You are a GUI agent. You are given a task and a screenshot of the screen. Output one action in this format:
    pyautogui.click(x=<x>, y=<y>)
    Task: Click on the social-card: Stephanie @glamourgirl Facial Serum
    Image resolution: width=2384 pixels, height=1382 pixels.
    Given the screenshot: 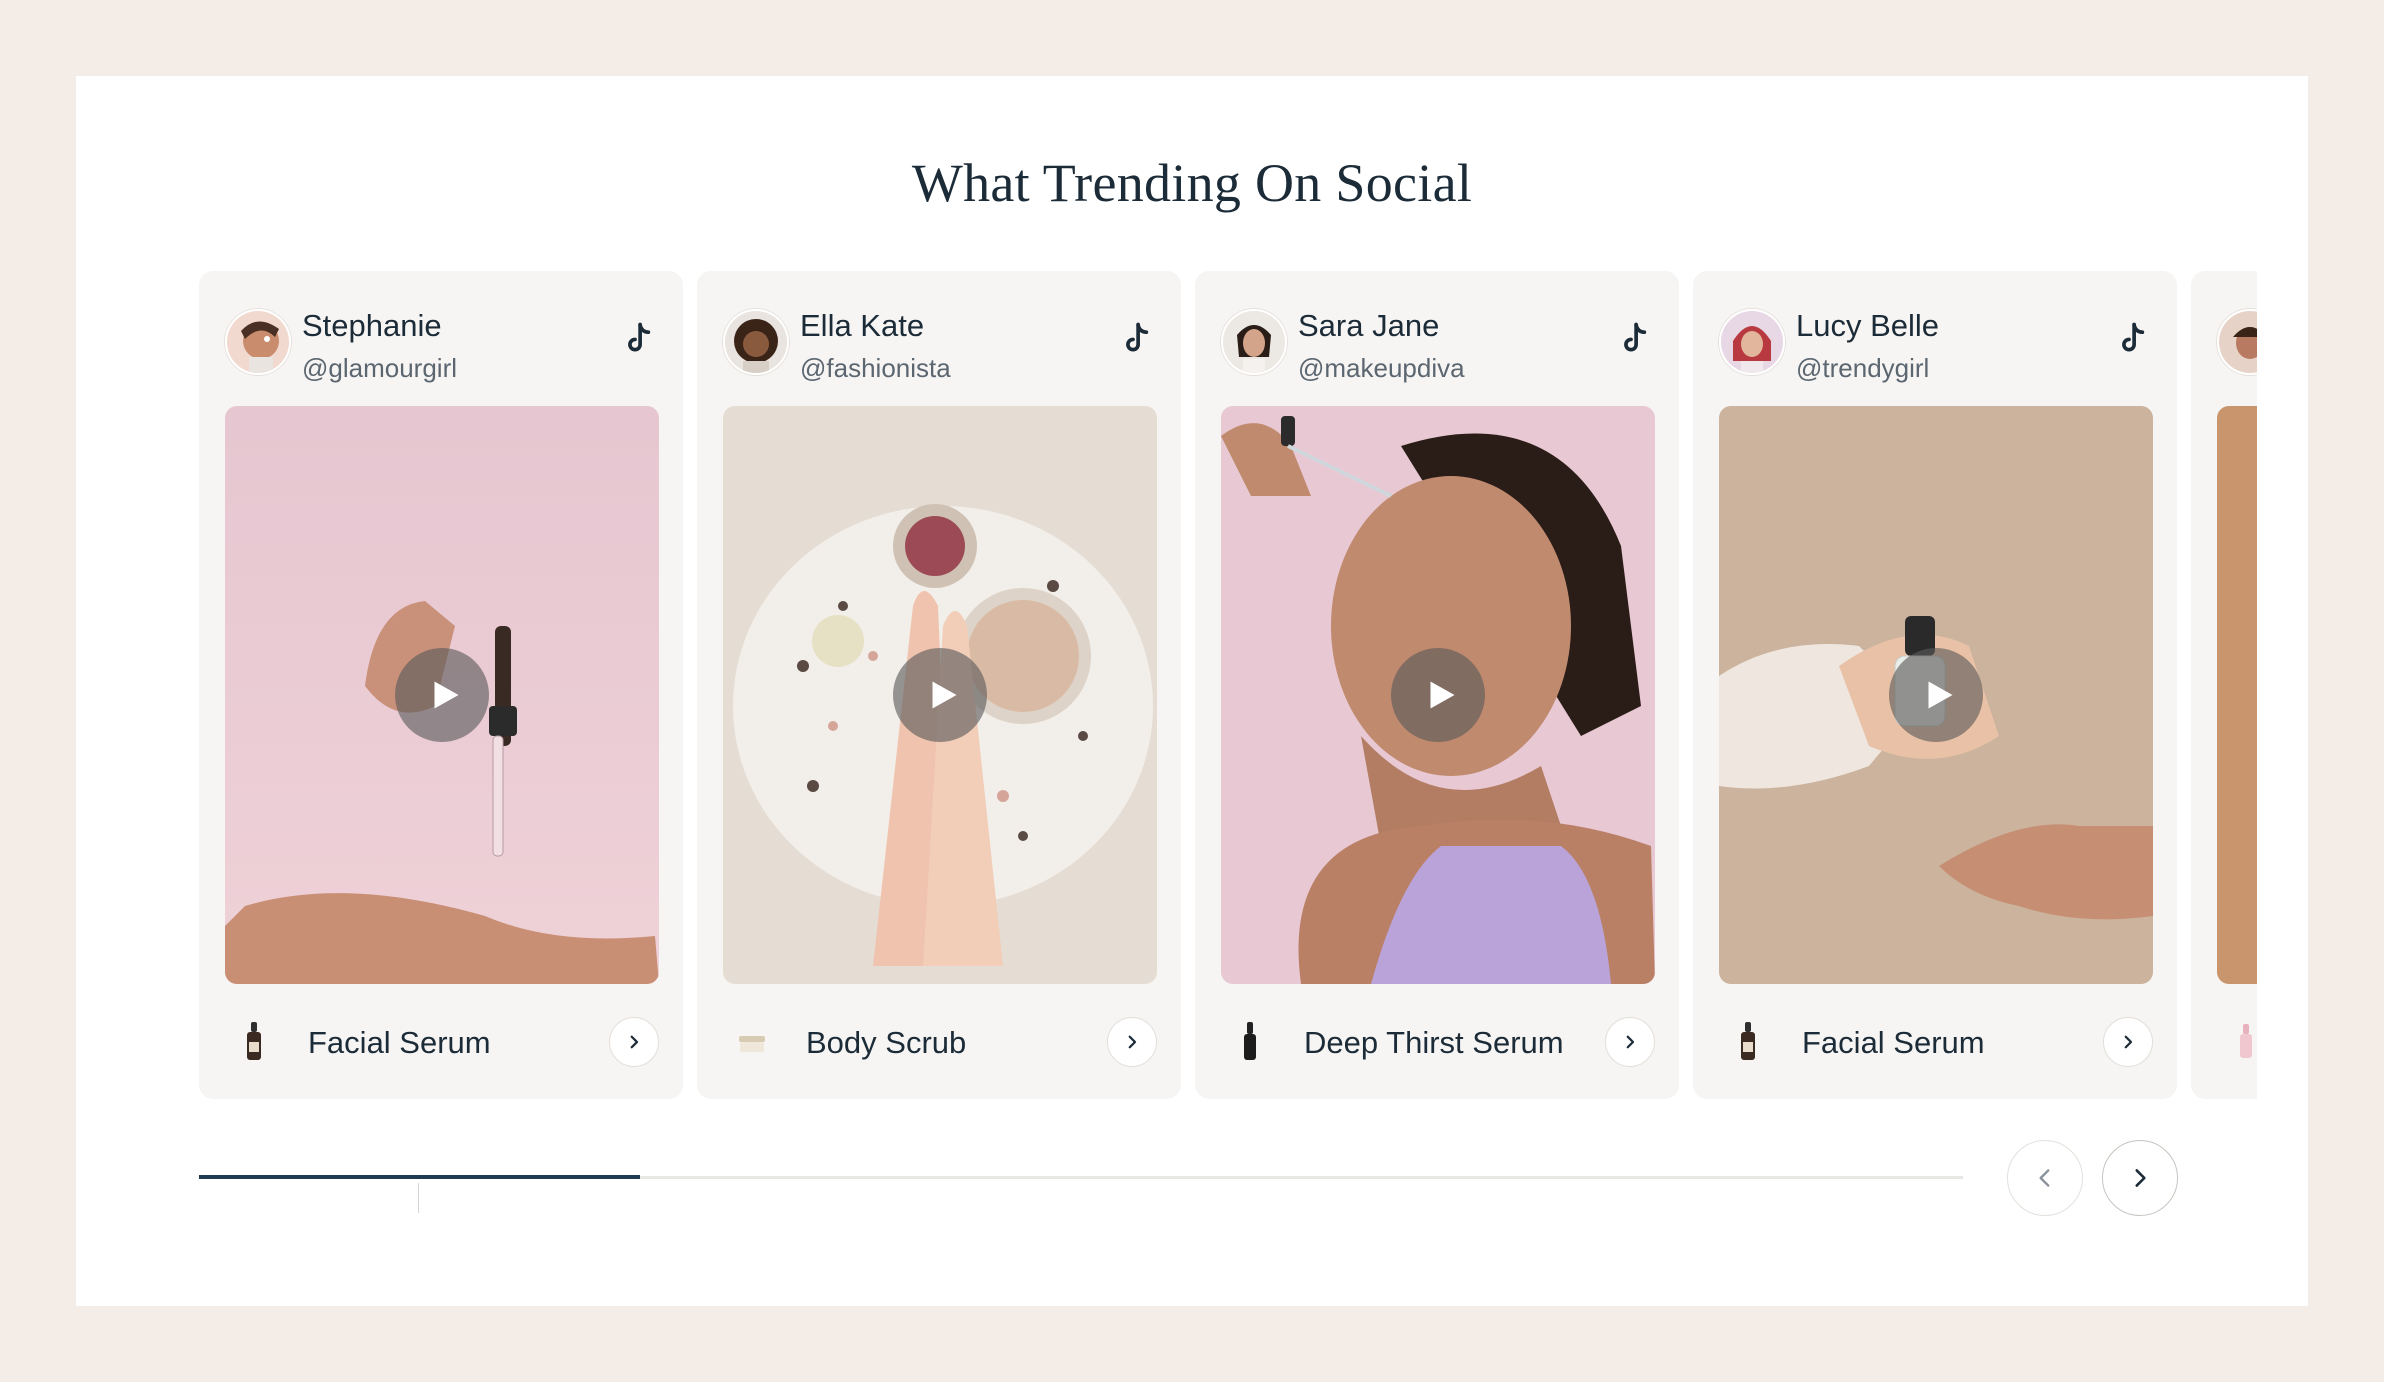 What is the action you would take?
    pyautogui.click(x=441, y=685)
    